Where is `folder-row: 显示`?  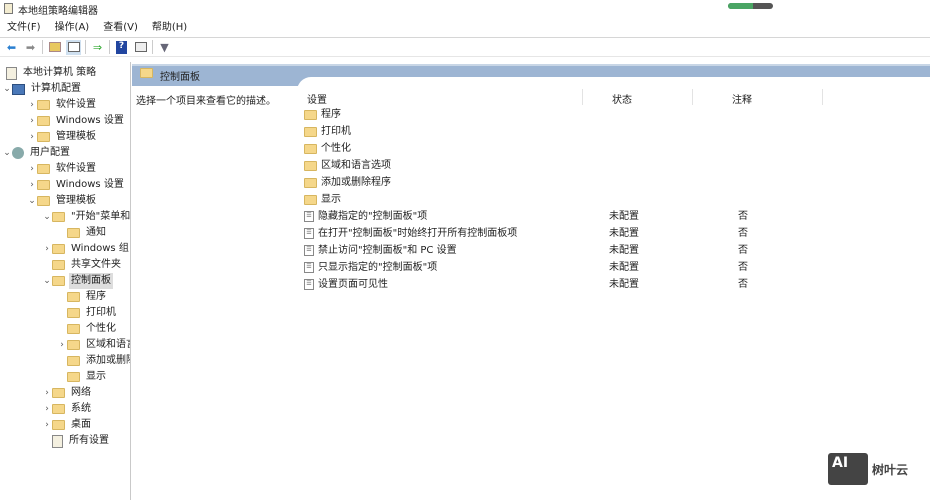 folder-row: 显示 is located at coordinates (554, 199).